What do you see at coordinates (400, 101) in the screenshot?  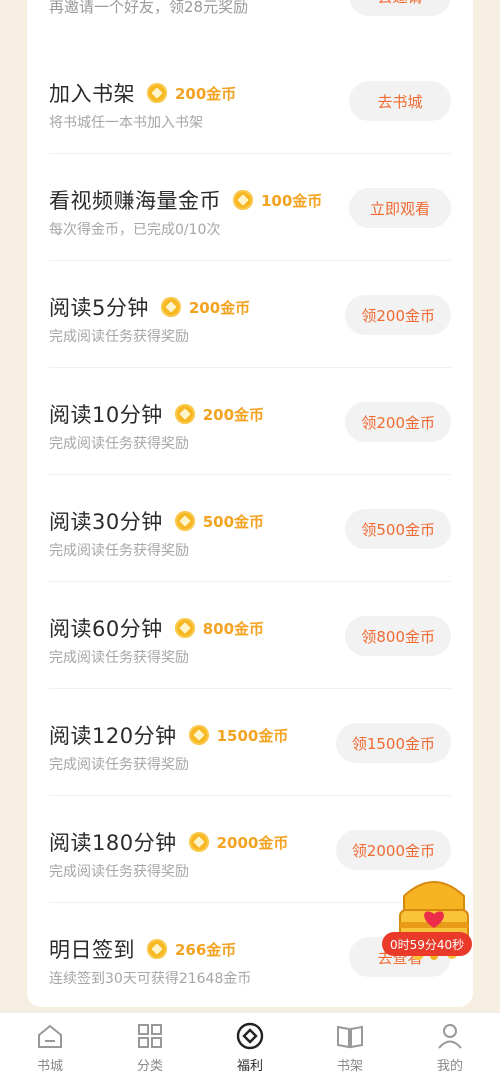 I see `task-action-button: 去书城` at bounding box center [400, 101].